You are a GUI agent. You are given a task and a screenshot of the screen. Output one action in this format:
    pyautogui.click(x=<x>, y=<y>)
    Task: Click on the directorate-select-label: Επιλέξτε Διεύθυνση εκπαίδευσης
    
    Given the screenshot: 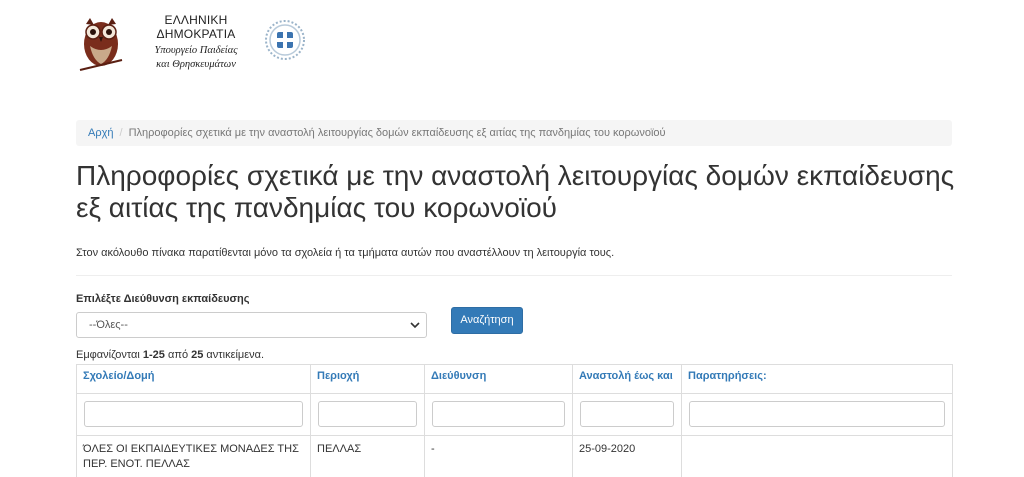 What is the action you would take?
    pyautogui.click(x=163, y=299)
    